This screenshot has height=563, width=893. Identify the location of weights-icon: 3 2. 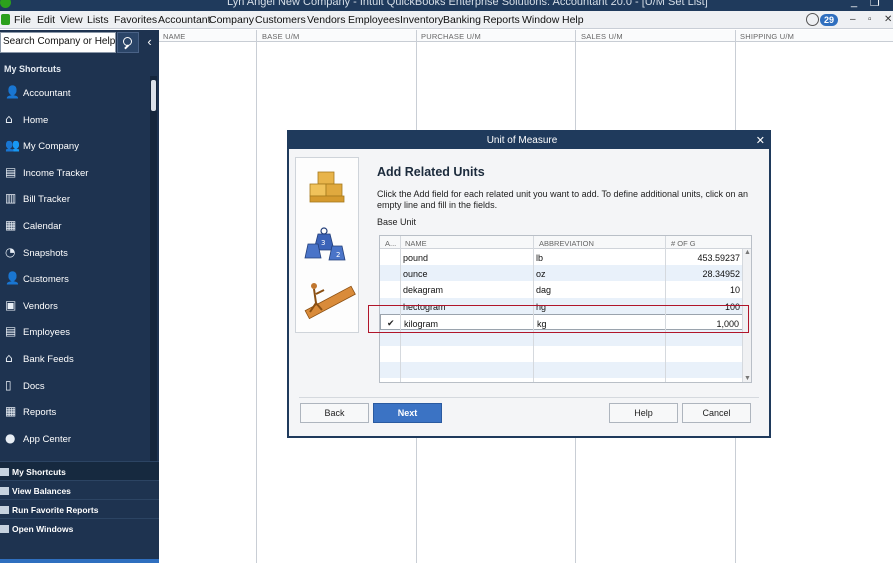
(325, 244).